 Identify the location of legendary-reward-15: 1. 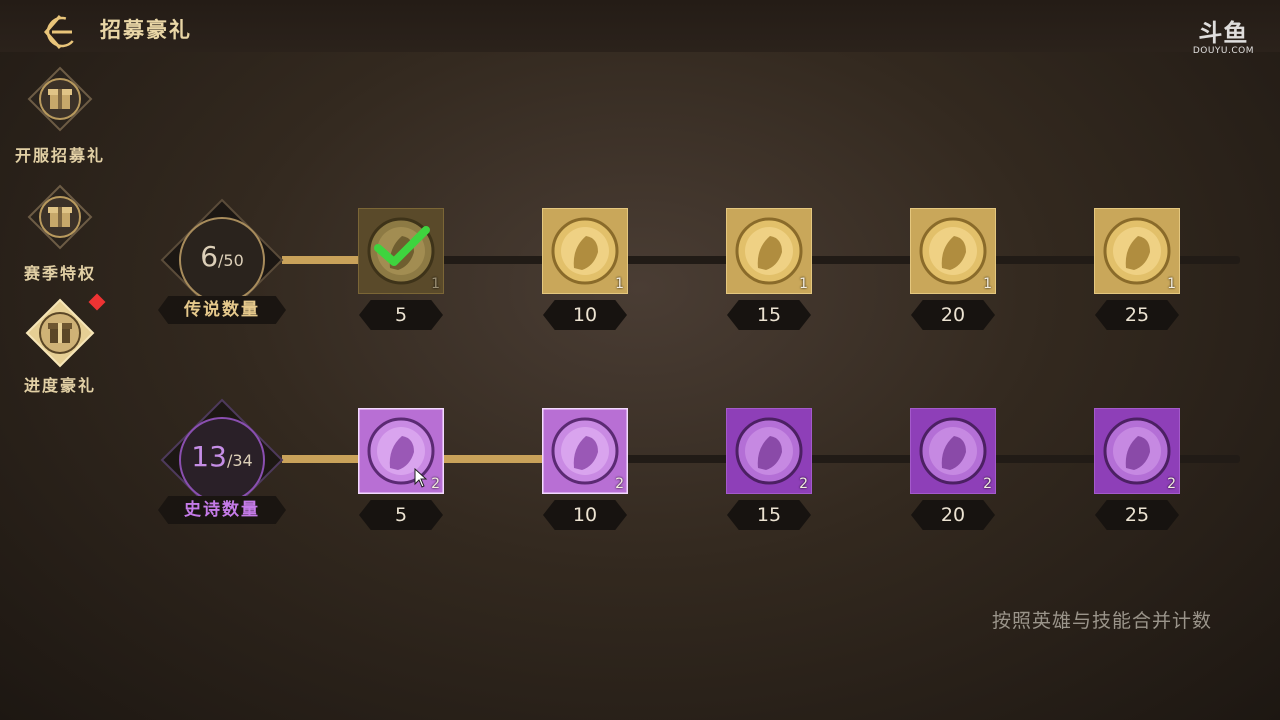
(769, 251).